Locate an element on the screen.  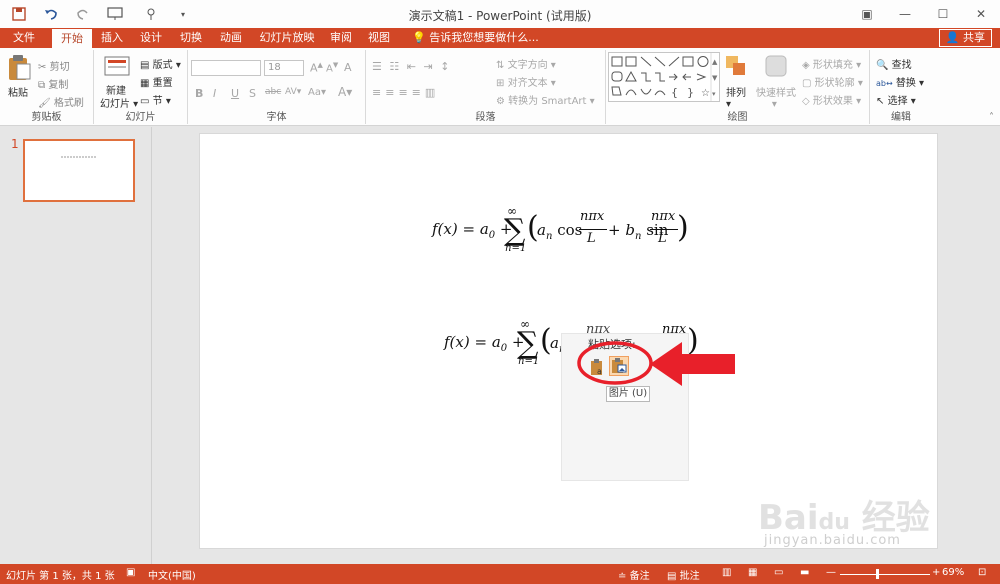
equation-1: f(x) = a0 + is located at coordinates (472, 230).